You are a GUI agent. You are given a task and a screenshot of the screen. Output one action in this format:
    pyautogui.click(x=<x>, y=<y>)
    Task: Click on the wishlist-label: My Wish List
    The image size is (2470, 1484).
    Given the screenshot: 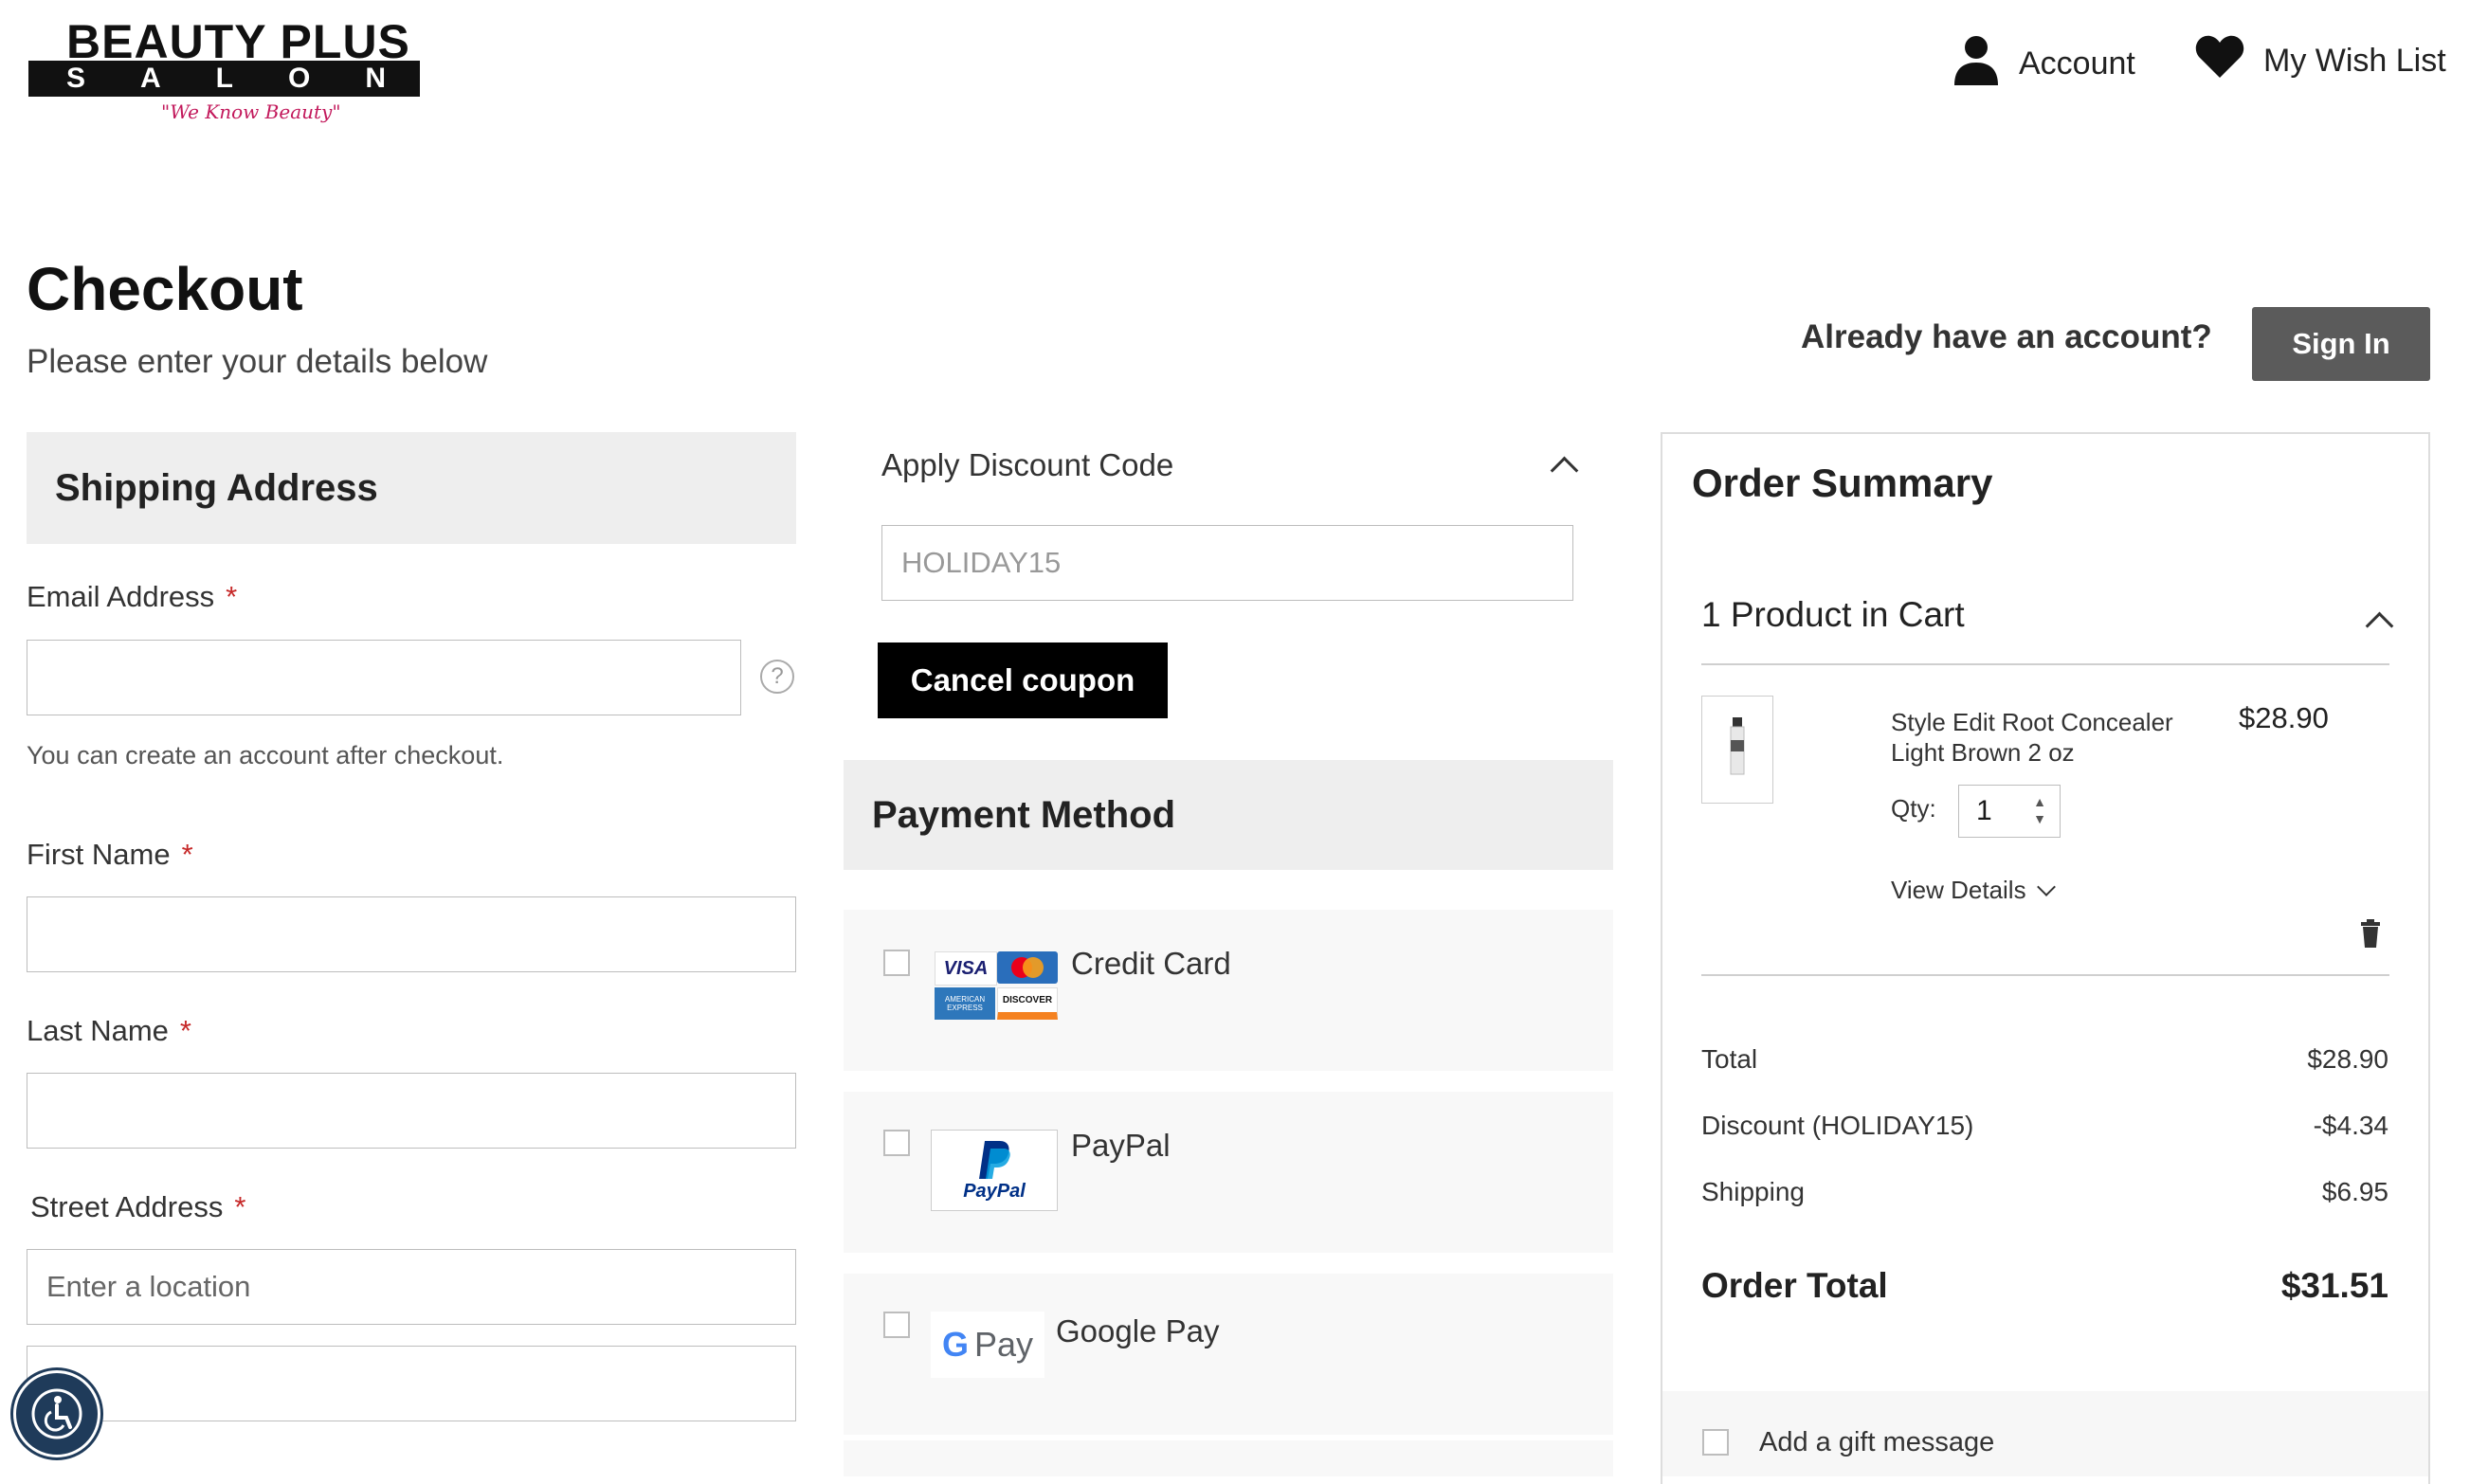 What is the action you would take?
    pyautogui.click(x=2354, y=61)
    